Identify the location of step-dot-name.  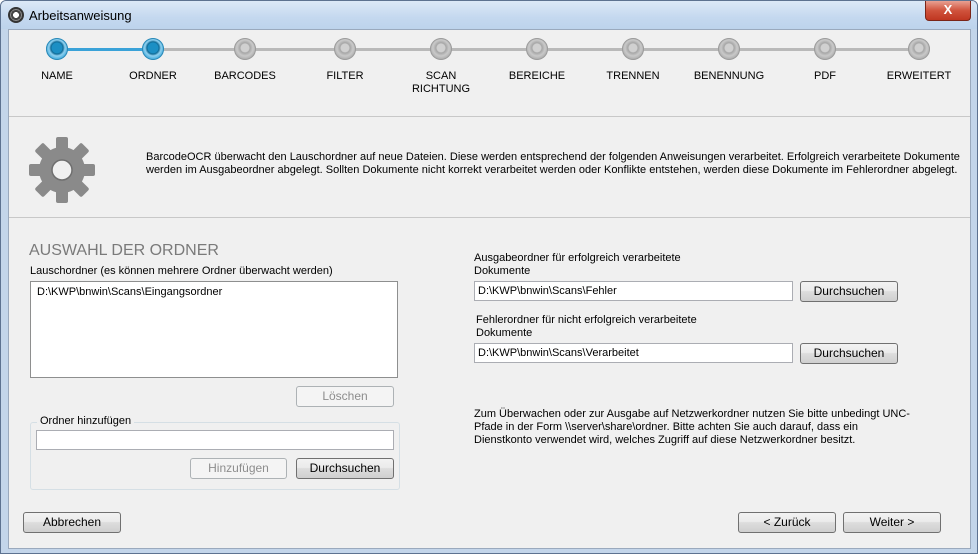
(57, 49).